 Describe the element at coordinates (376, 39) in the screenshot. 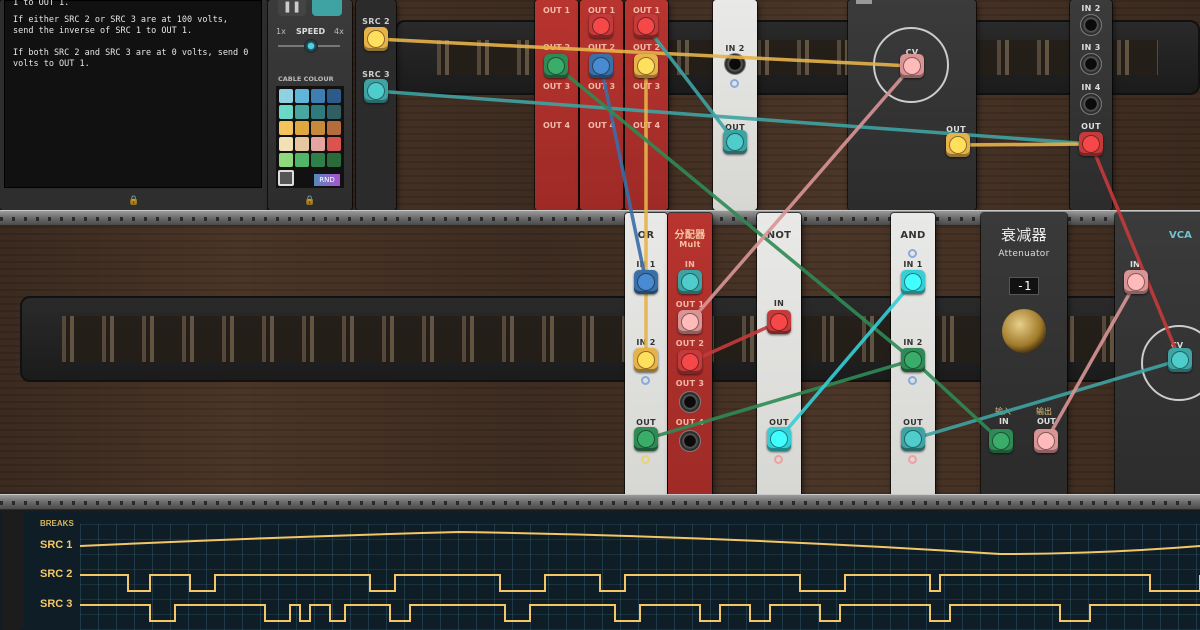

I see `src2-plug` at that location.